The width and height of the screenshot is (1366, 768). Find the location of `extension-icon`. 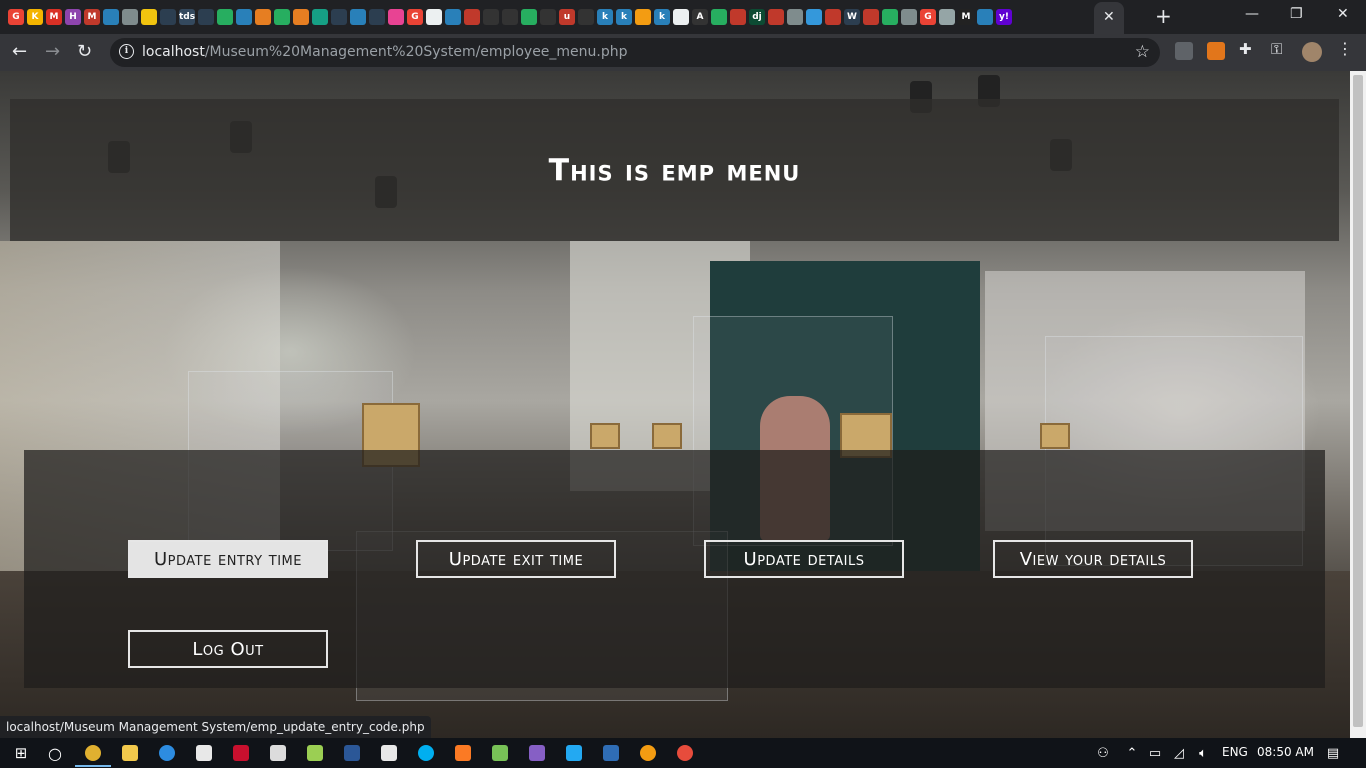

extension-icon is located at coordinates (1184, 51).